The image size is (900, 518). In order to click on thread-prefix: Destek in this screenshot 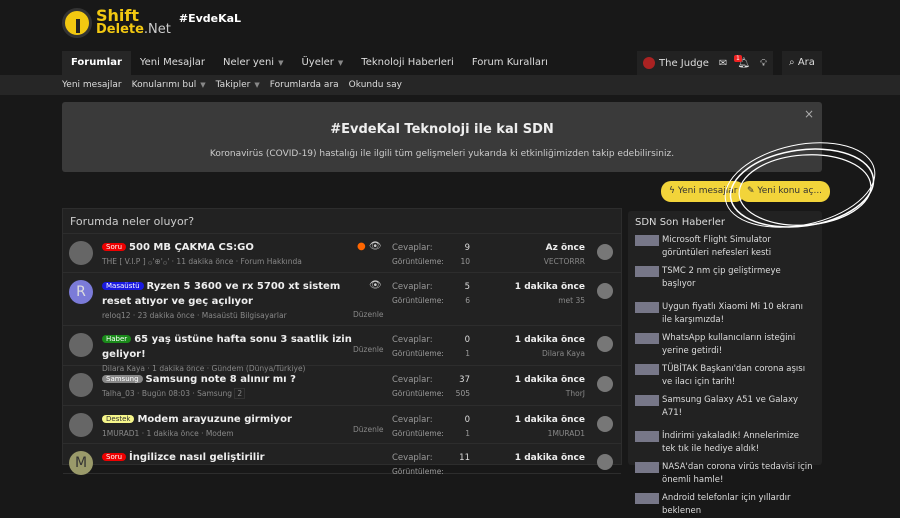, I will do `click(118, 419)`.